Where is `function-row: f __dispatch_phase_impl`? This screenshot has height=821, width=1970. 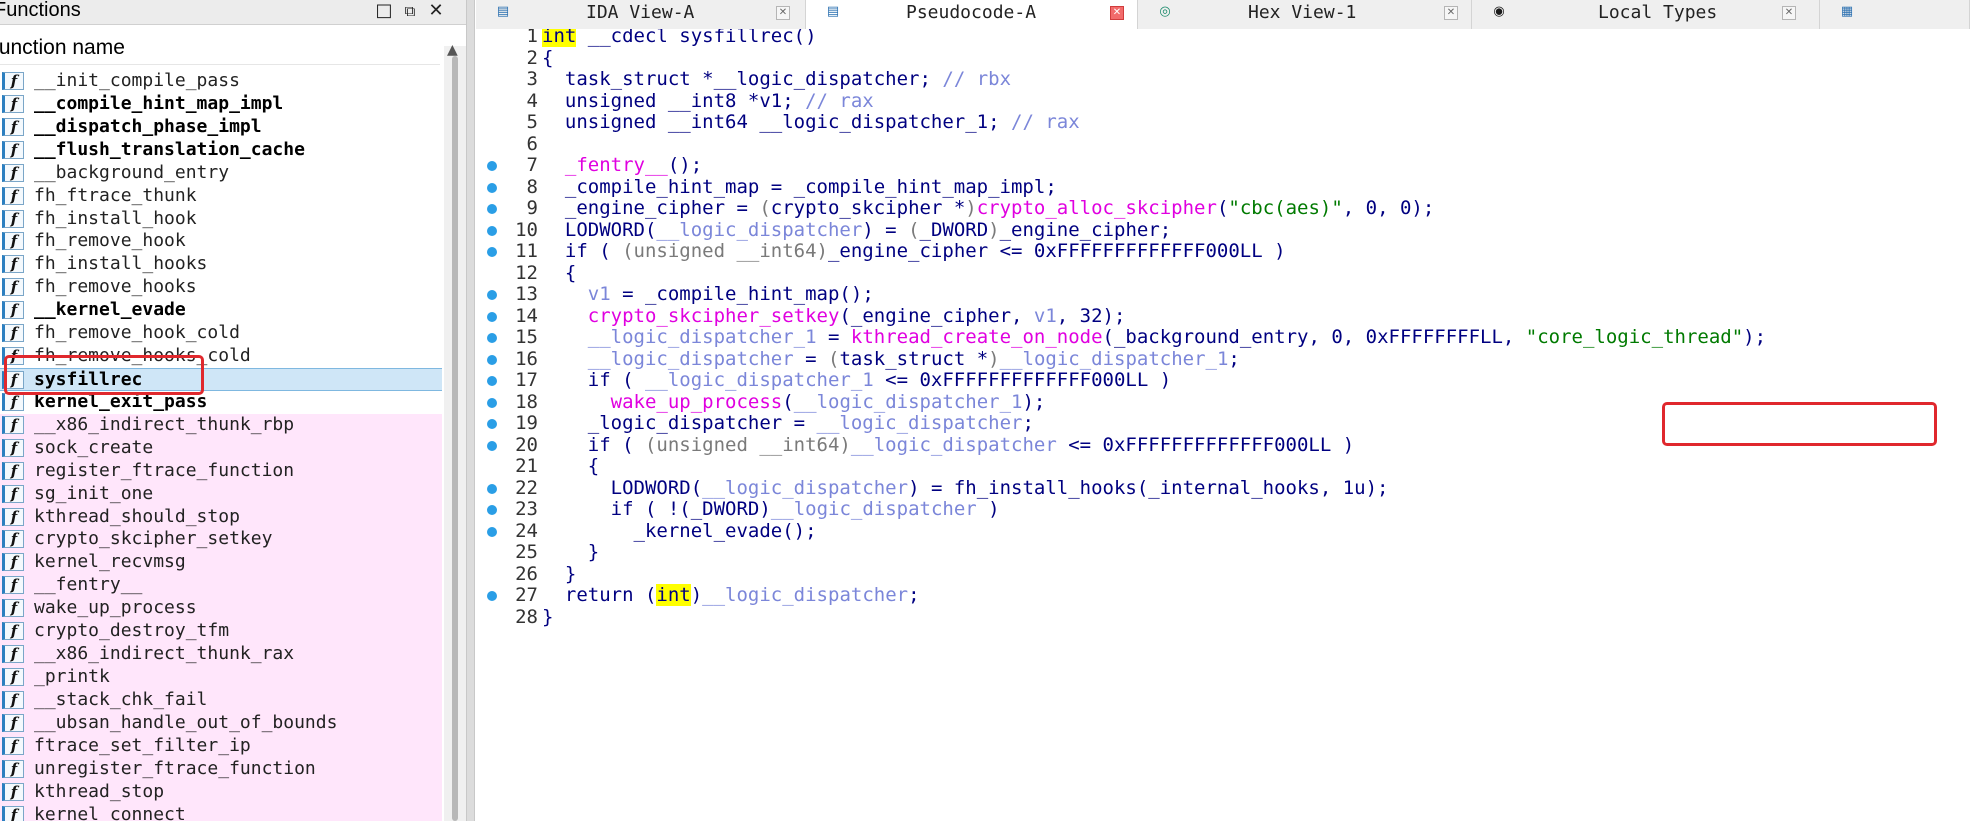 function-row: f __dispatch_phase_impl is located at coordinates (221, 127).